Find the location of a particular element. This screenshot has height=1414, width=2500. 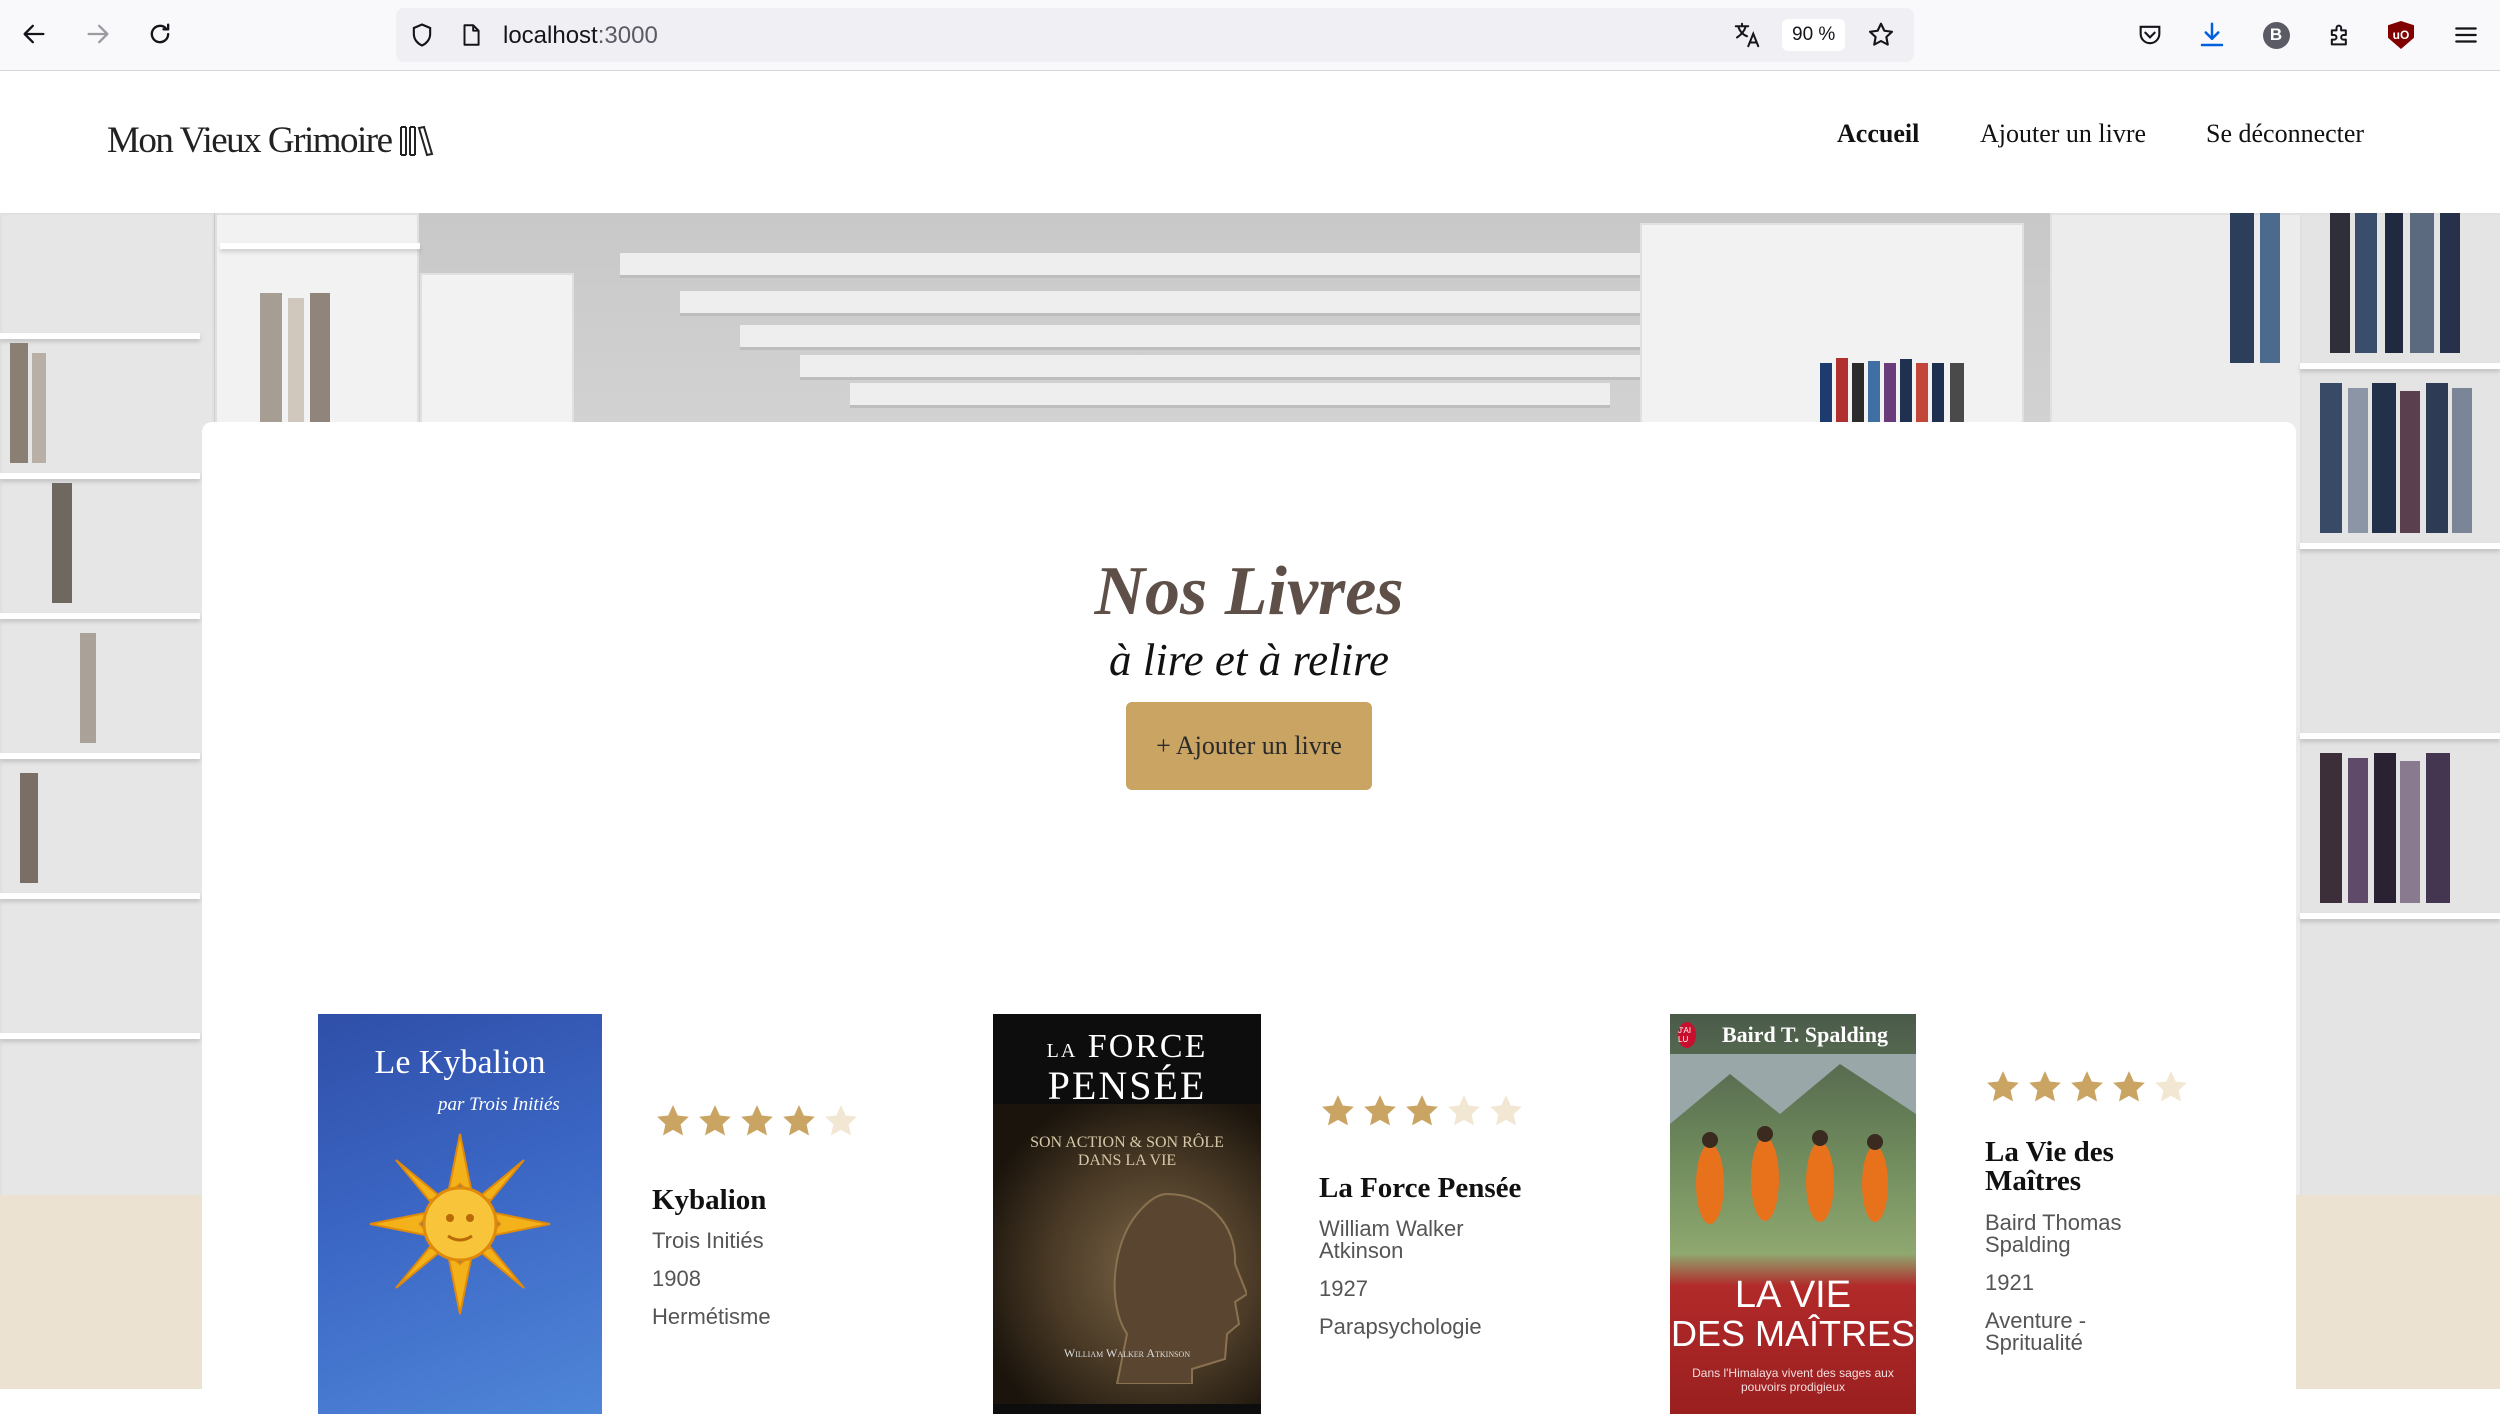

profile-avatar: B is located at coordinates (2276, 35).